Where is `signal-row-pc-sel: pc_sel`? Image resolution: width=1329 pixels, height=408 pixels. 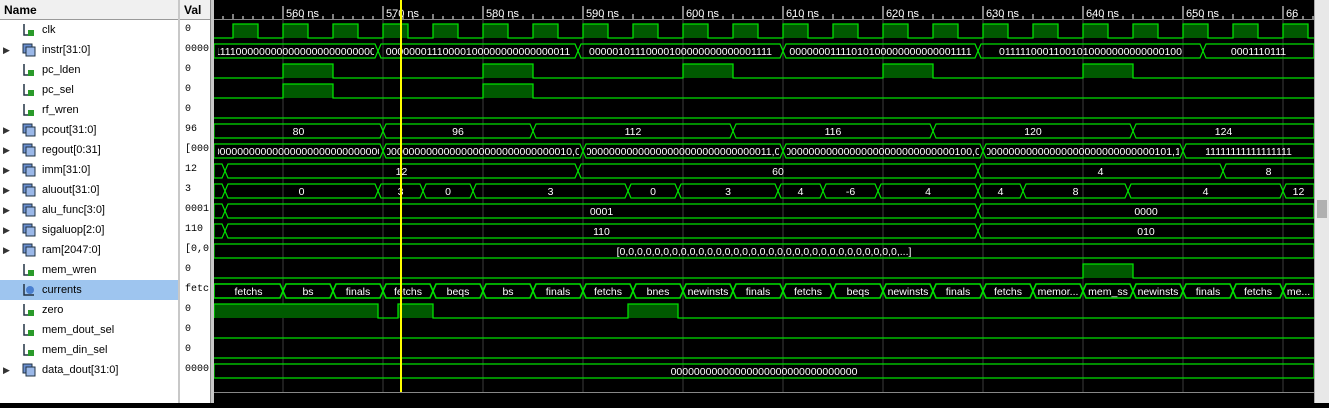 signal-row-pc-sel: pc_sel is located at coordinates (89, 90).